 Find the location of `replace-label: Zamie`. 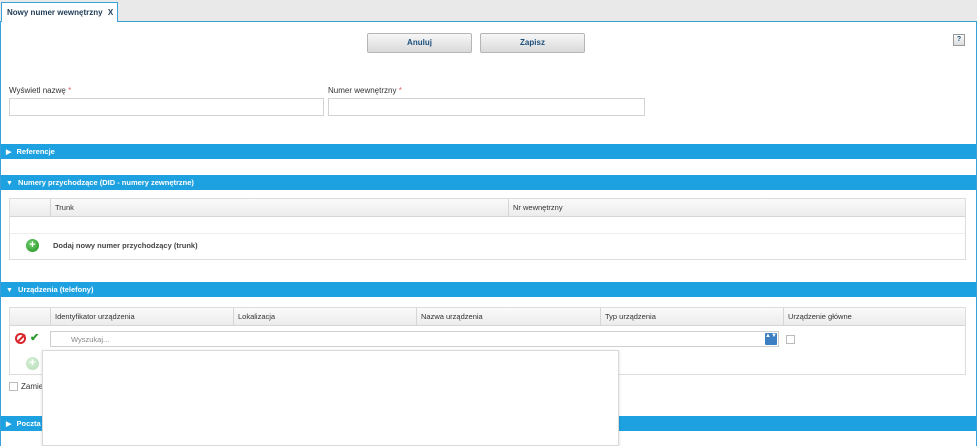

replace-label: Zamie is located at coordinates (32, 386).